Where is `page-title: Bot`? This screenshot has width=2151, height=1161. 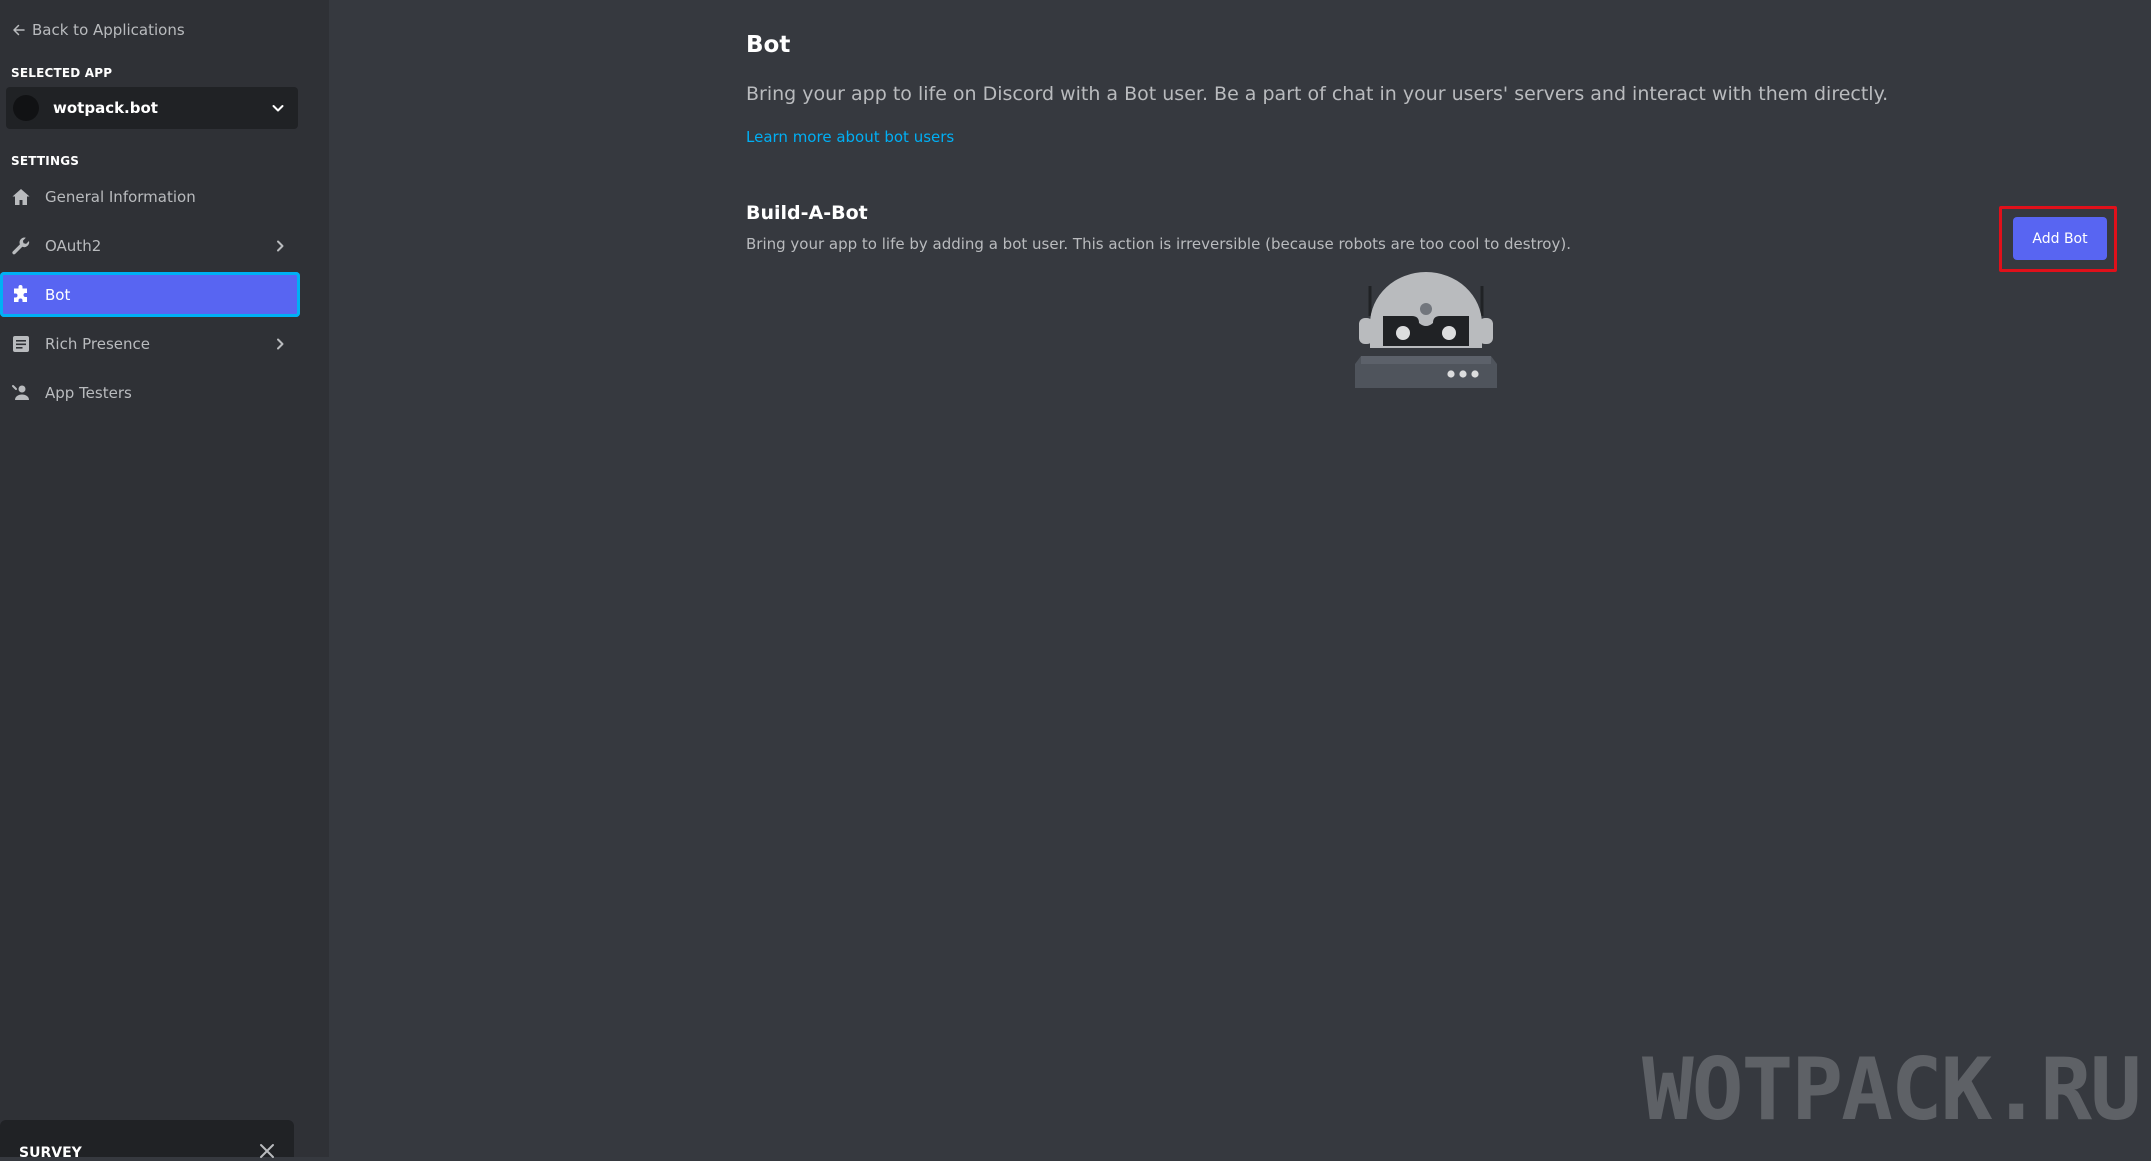
page-title: Bot is located at coordinates (768, 45).